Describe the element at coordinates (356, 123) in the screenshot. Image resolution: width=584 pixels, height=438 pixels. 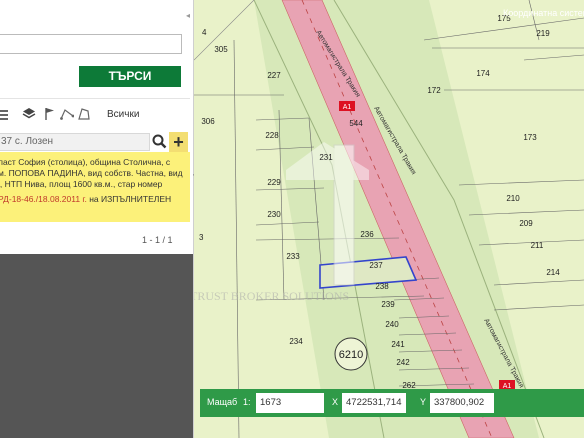
I see `parcel-number: 544` at that location.